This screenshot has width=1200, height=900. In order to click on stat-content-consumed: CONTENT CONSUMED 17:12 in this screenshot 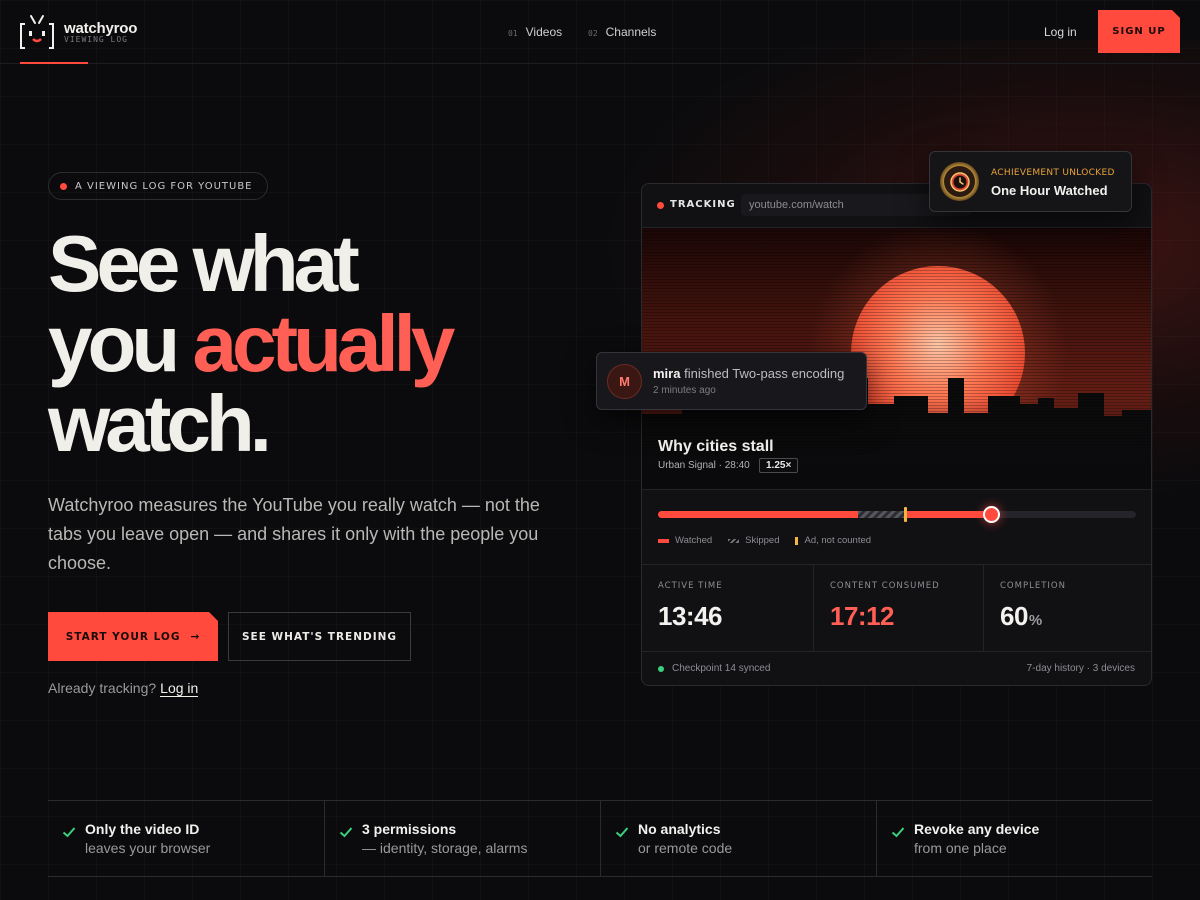, I will do `click(898, 608)`.